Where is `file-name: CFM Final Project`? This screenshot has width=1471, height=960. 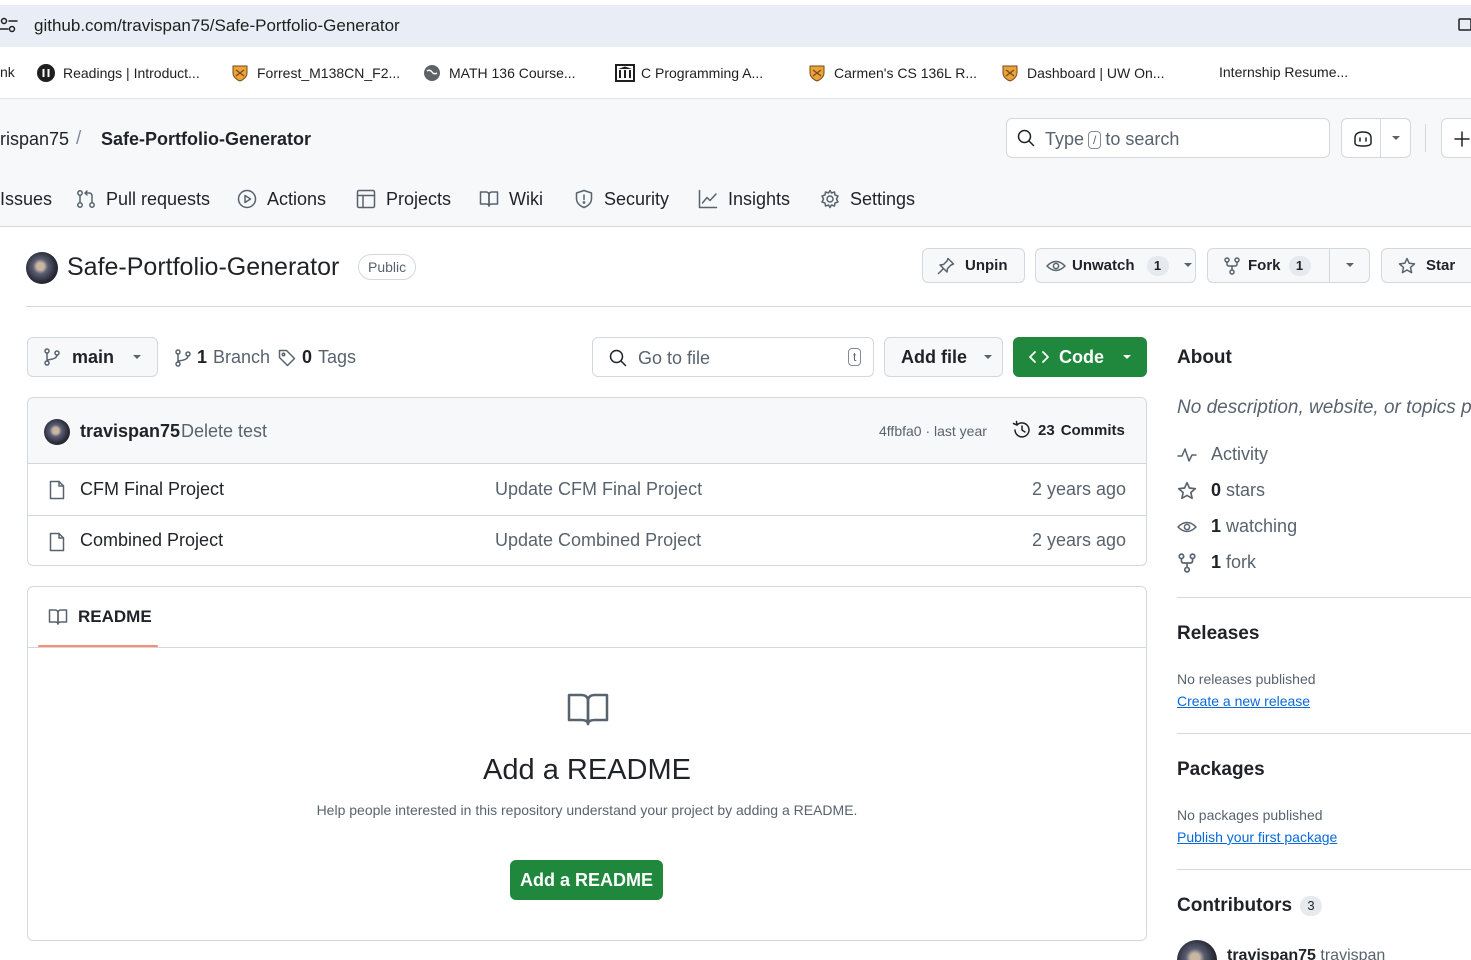 file-name: CFM Final Project is located at coordinates (152, 489).